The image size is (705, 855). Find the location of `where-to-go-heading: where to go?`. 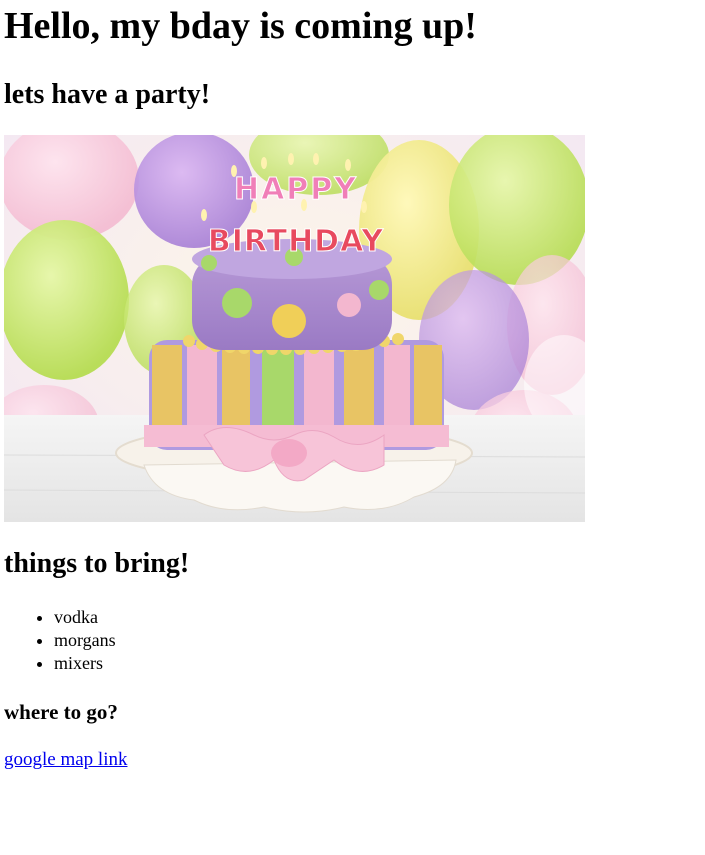

where-to-go-heading: where to go? is located at coordinates (61, 712).